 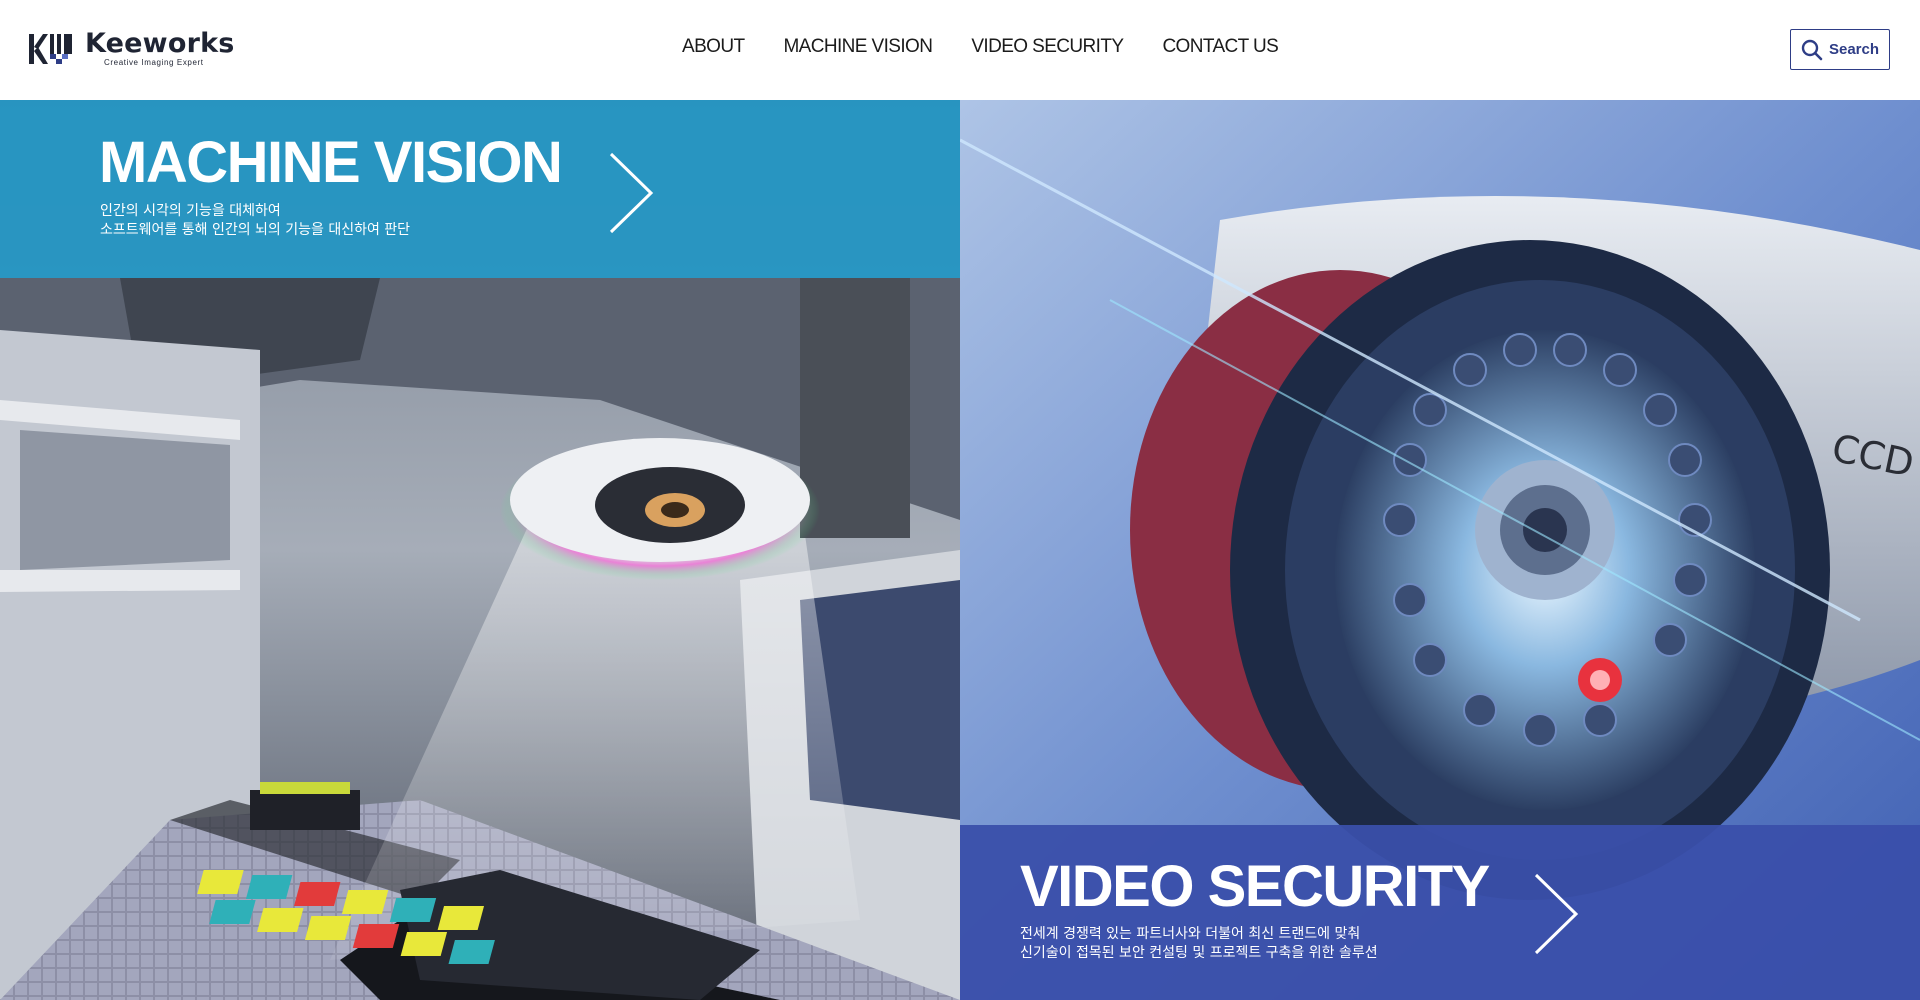 What do you see at coordinates (1190, 934) in the screenshot?
I see `video-security-description-line-1: 전세계 경쟁력 있는 파트너사와 더불어 최신 트랜드에 맞춰` at bounding box center [1190, 934].